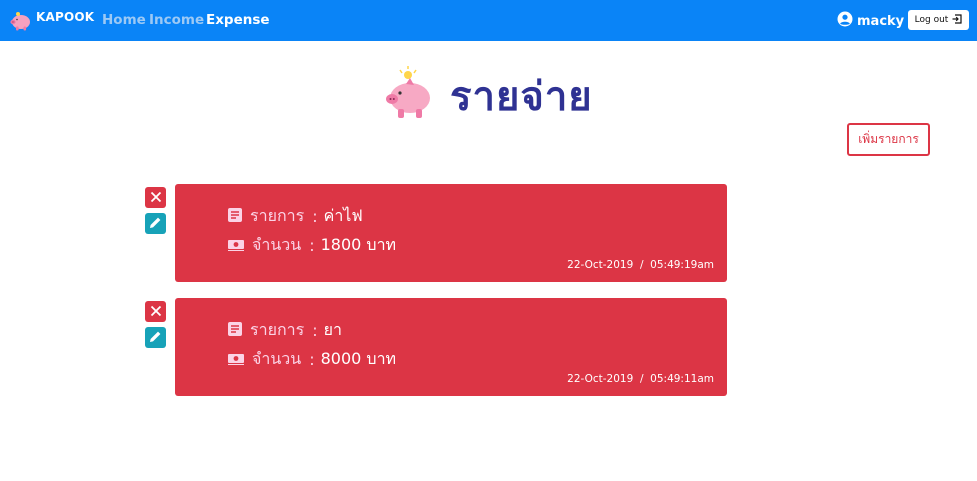 This screenshot has height=481, width=977. Describe the element at coordinates (521, 97) in the screenshot. I see `page-title: รายจ่าย` at that location.